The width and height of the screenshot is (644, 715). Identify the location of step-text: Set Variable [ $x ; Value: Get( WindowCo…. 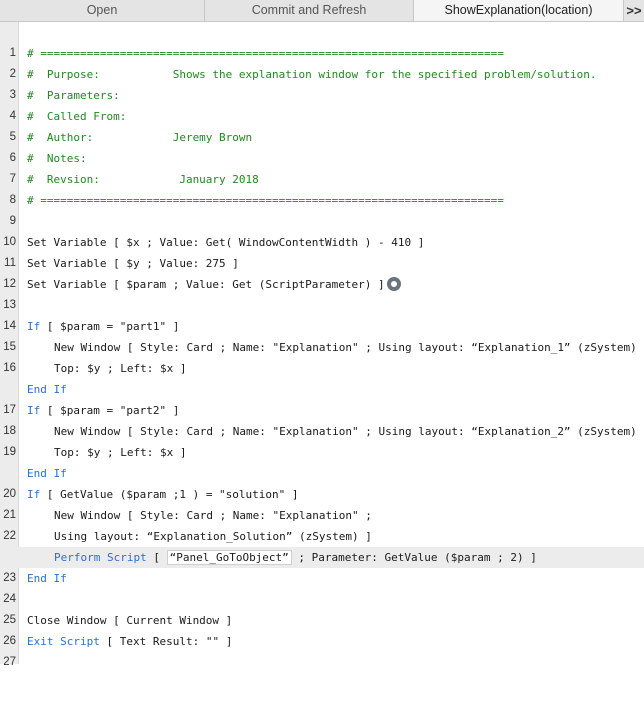
(226, 242).